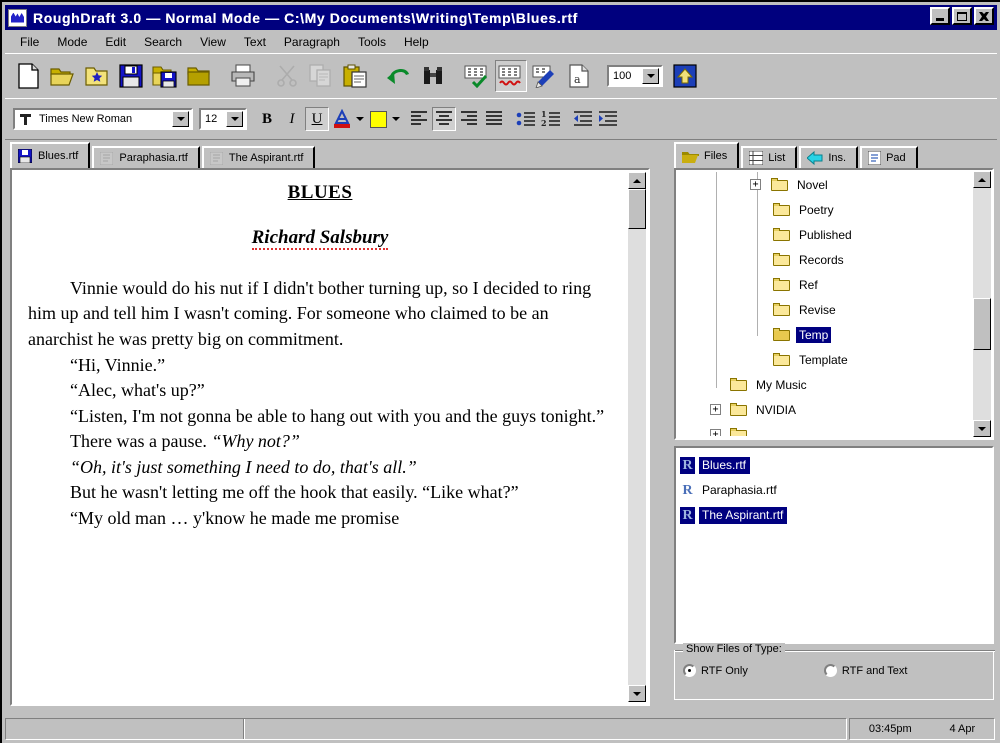  Describe the element at coordinates (317, 119) in the screenshot. I see `underline-button: U` at that location.